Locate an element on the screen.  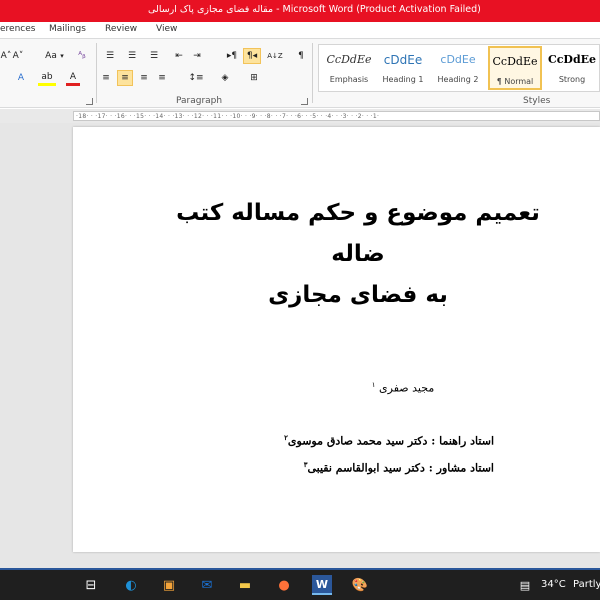
paragraph-group-label: Paragraph is located at coordinates (199, 101).